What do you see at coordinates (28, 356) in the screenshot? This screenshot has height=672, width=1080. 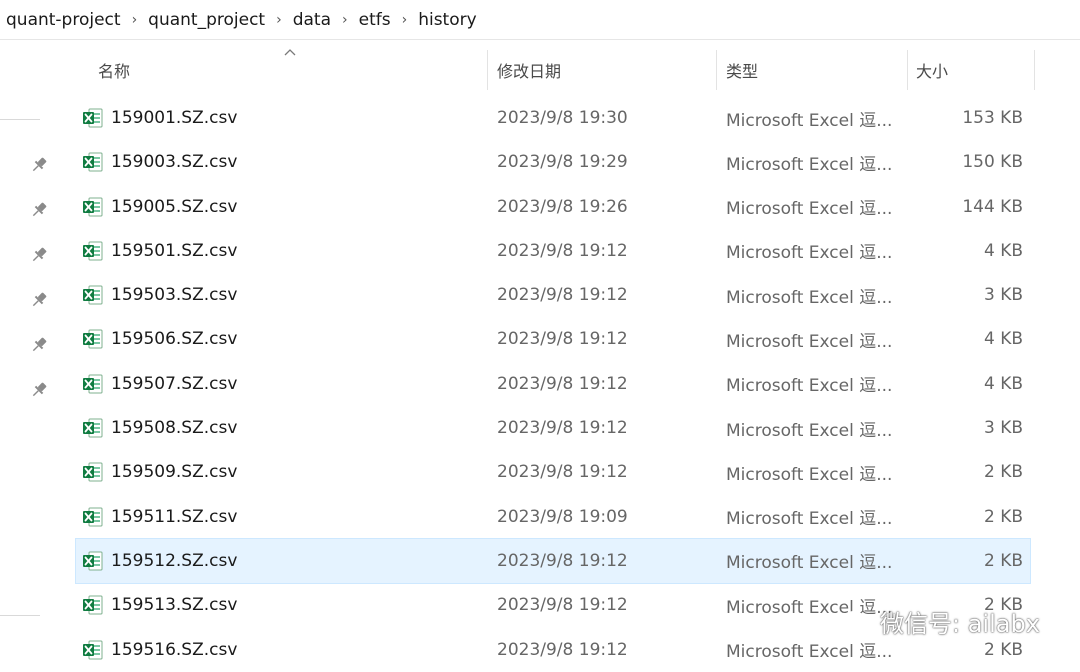 I see `navigation-pane` at bounding box center [28, 356].